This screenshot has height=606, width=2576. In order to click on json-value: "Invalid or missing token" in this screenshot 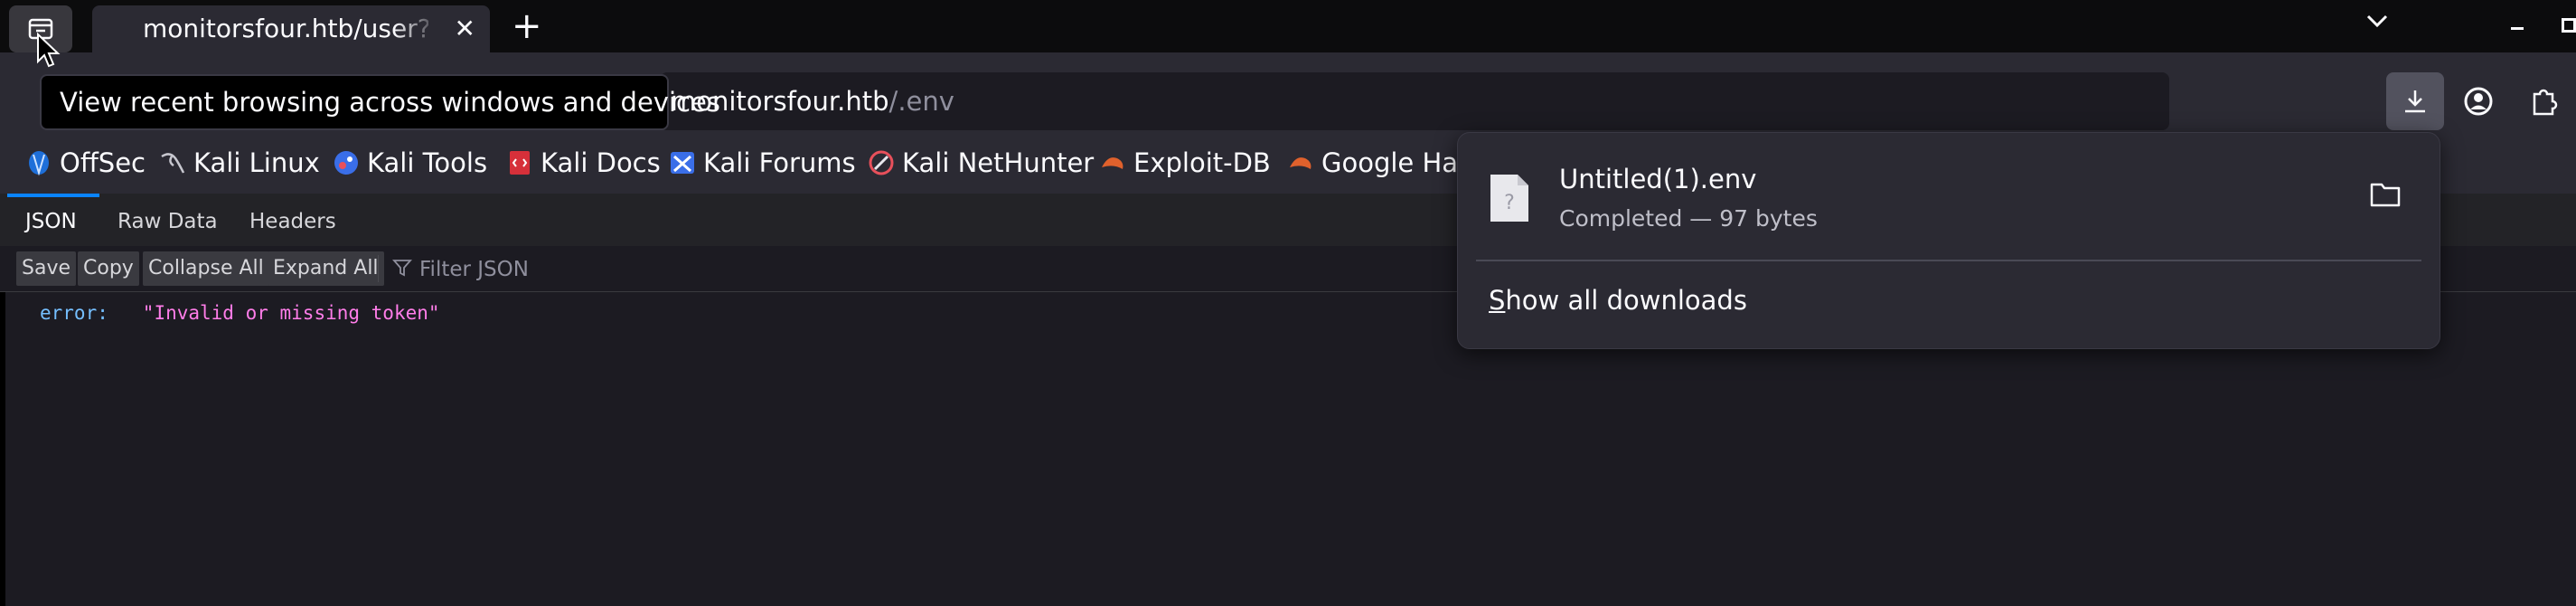, I will do `click(291, 313)`.